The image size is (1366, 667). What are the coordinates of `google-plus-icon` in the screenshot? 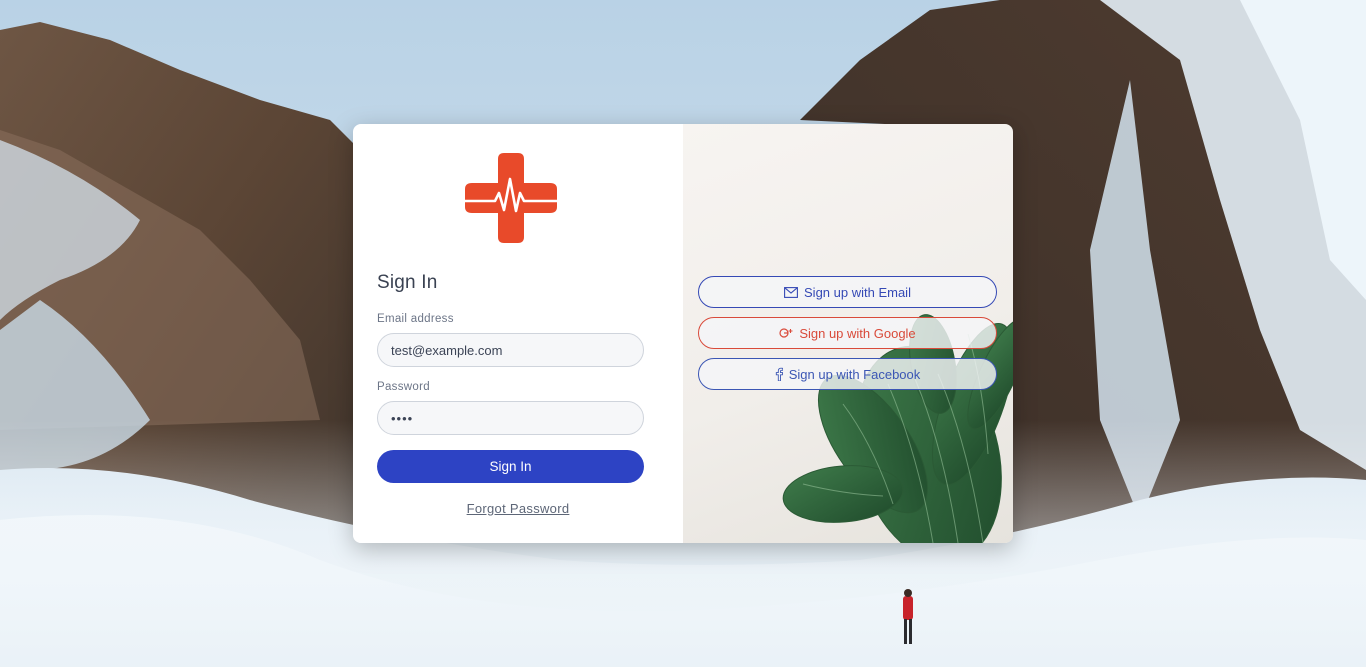 It's located at (786, 333).